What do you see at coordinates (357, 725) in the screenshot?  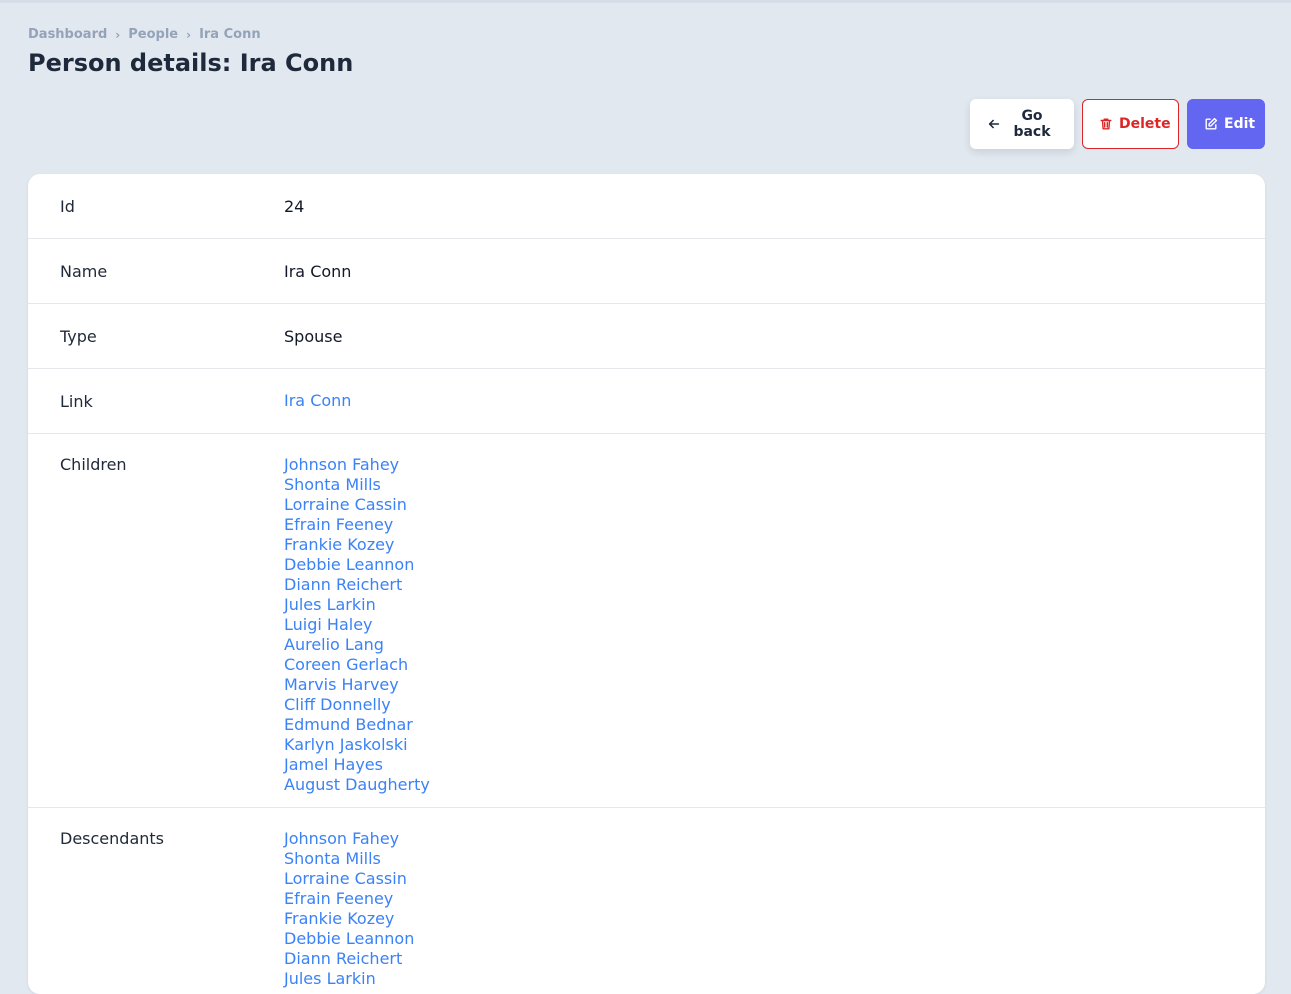 I see `person-link: Edmund Bednar` at bounding box center [357, 725].